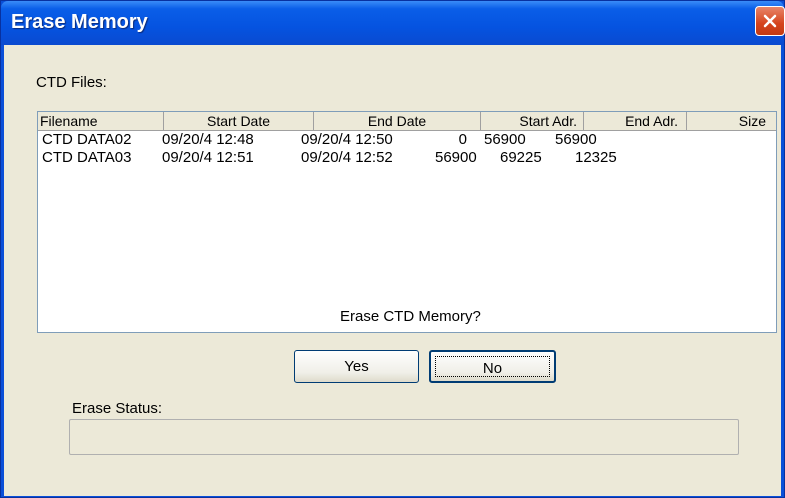  Describe the element at coordinates (456, 157) in the screenshot. I see `cell-start-adr: 56900` at that location.